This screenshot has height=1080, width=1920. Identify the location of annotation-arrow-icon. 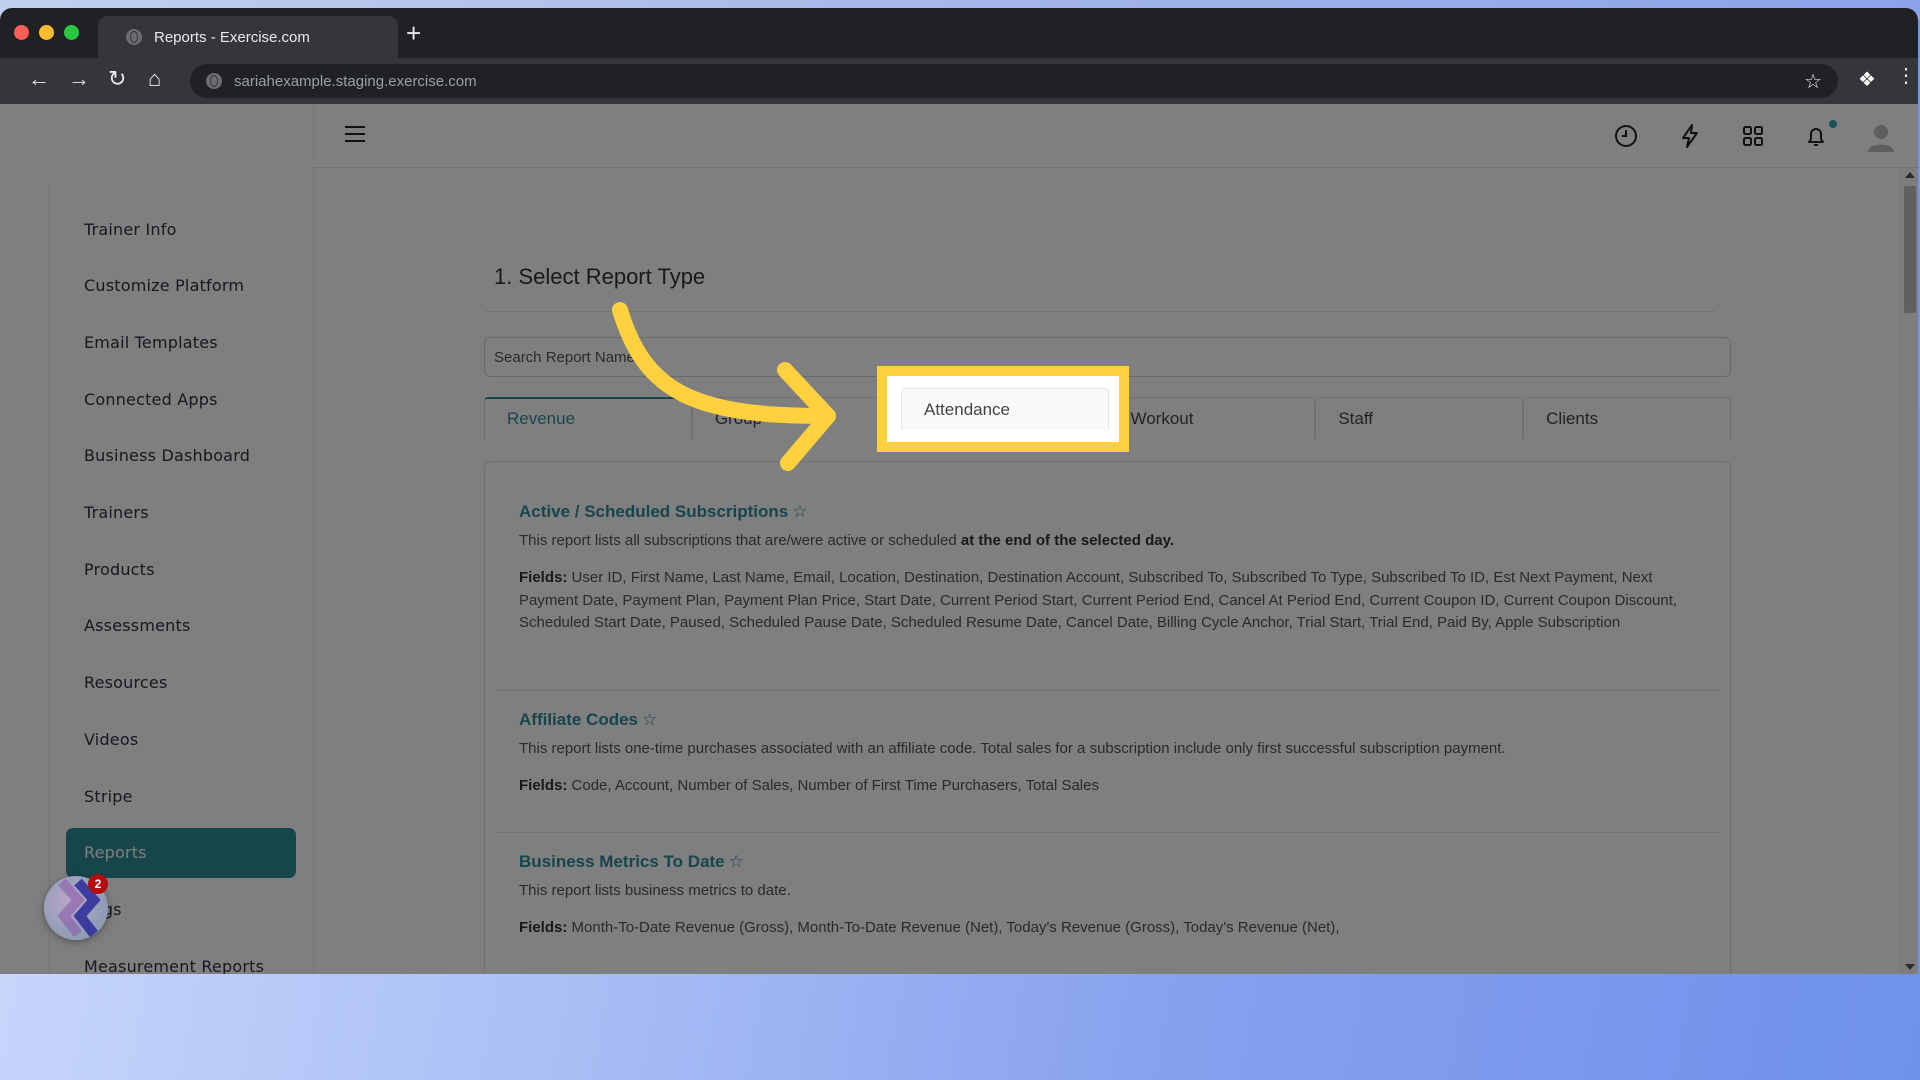
(724, 386).